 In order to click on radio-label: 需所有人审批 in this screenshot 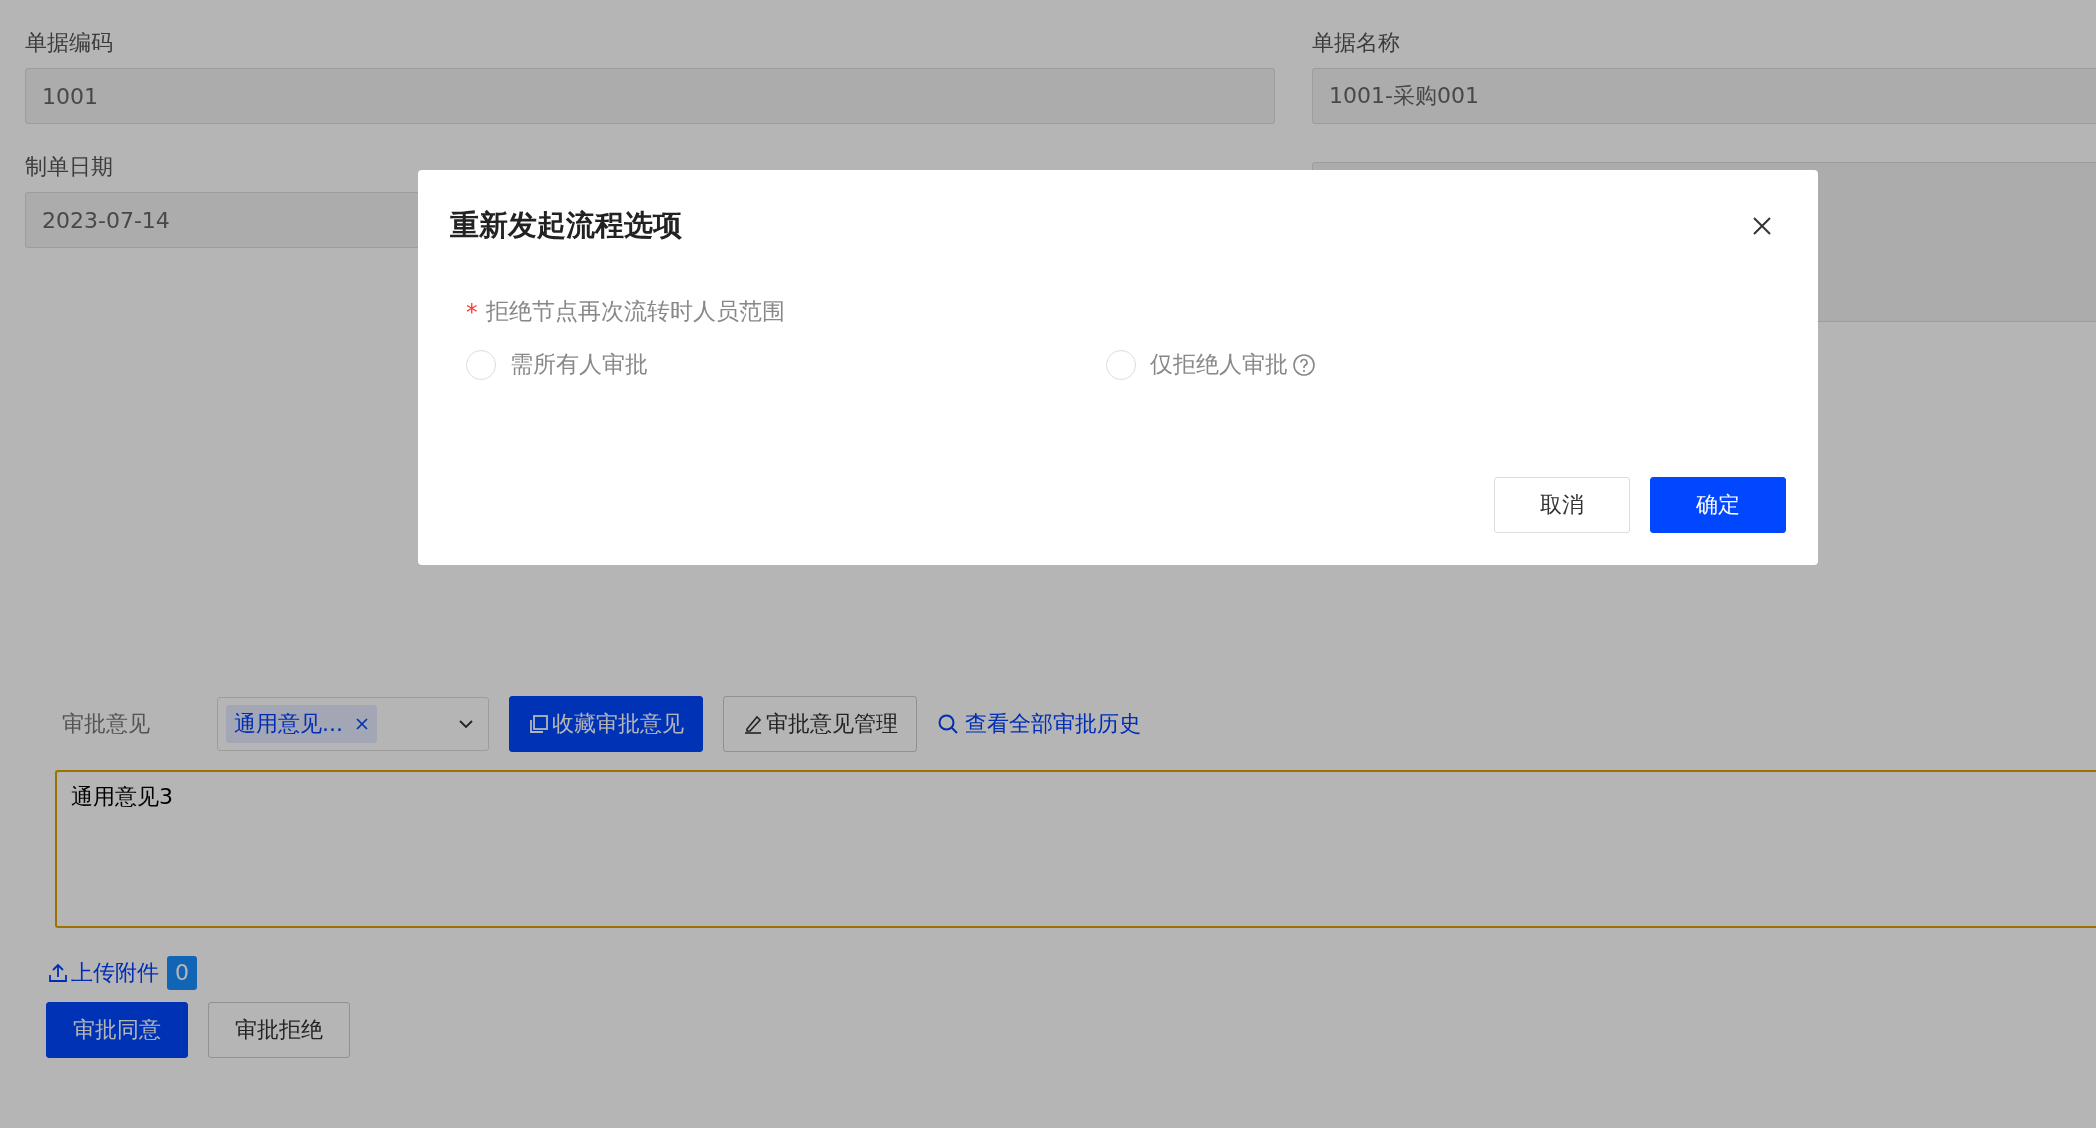, I will do `click(579, 364)`.